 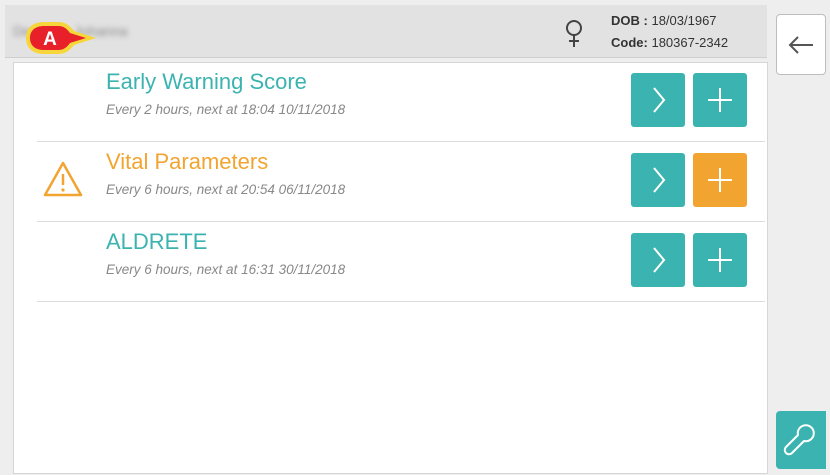 I want to click on back-button, so click(x=801, y=44).